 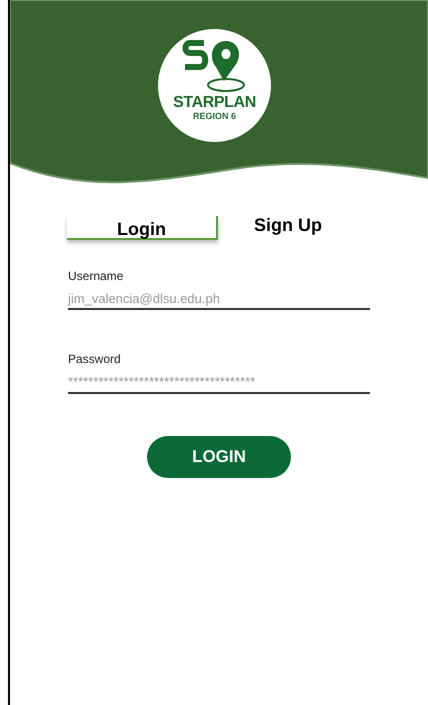 I want to click on login-button: LOGIN, so click(x=219, y=457).